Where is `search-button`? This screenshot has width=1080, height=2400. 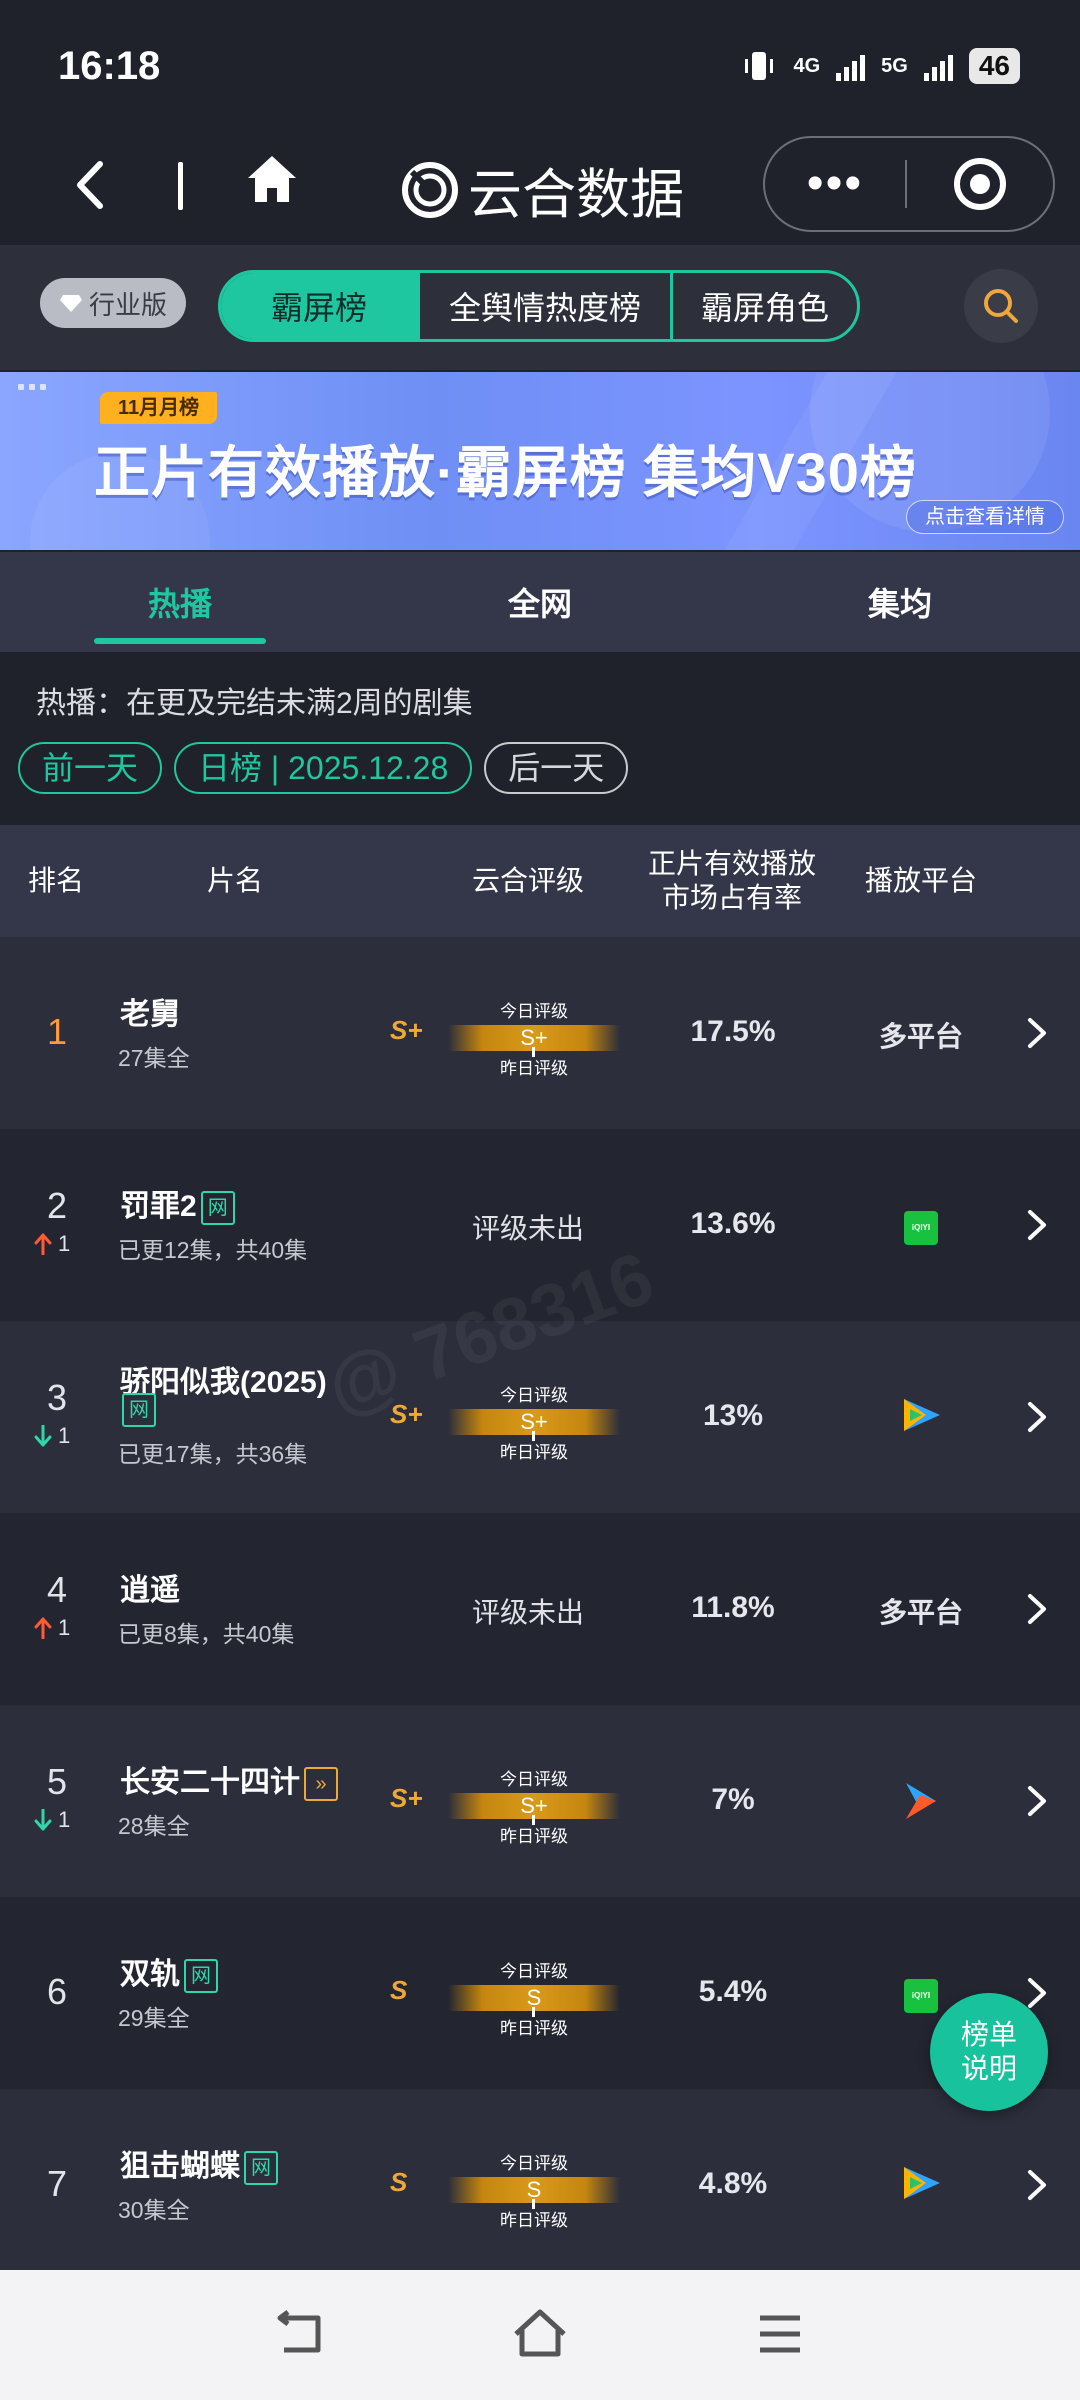
search-button is located at coordinates (1001, 306).